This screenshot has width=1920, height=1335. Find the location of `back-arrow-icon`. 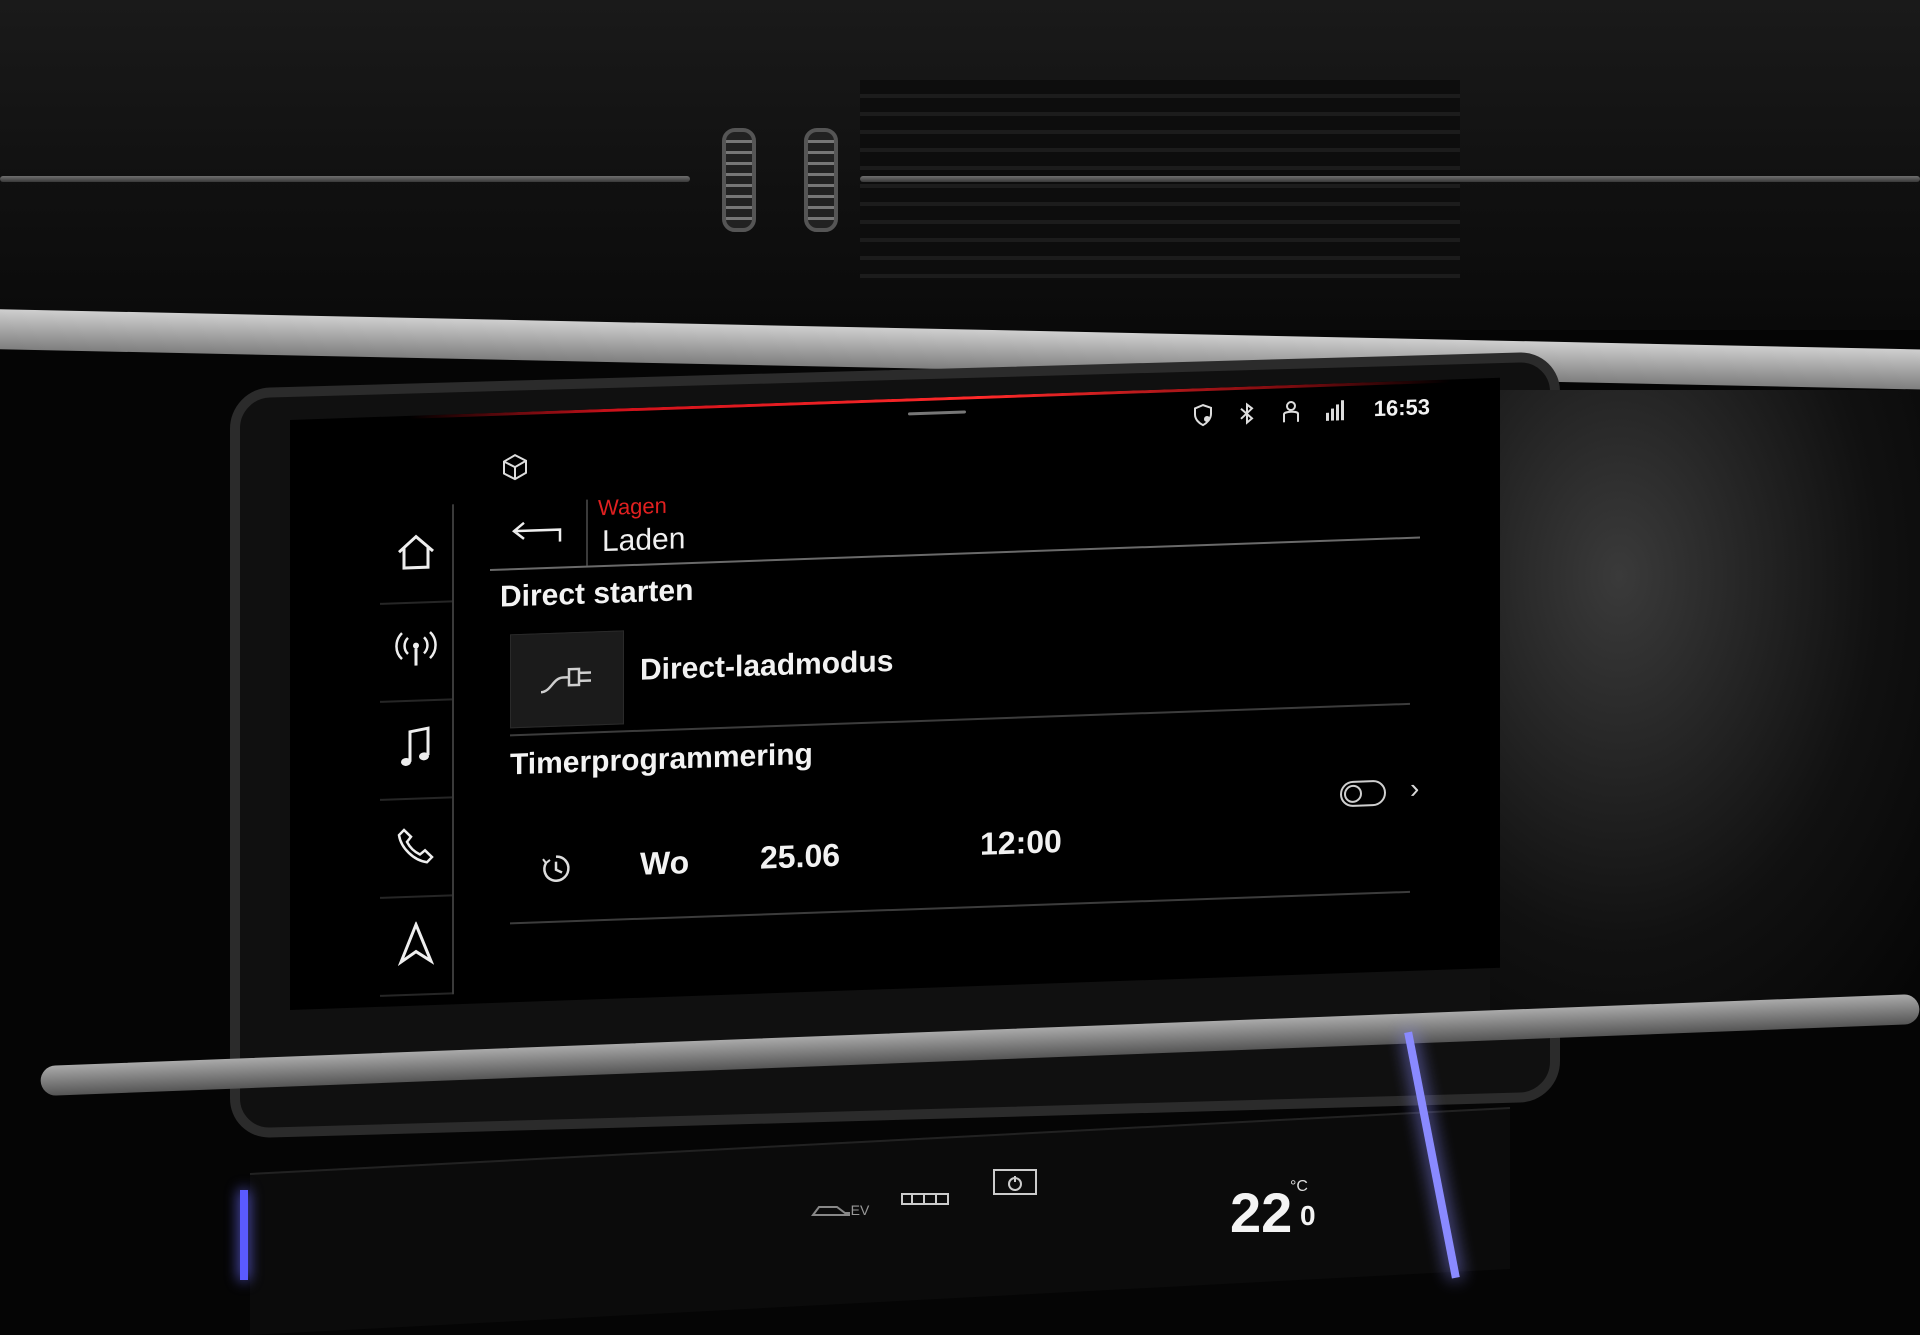

back-arrow-icon is located at coordinates (538, 534).